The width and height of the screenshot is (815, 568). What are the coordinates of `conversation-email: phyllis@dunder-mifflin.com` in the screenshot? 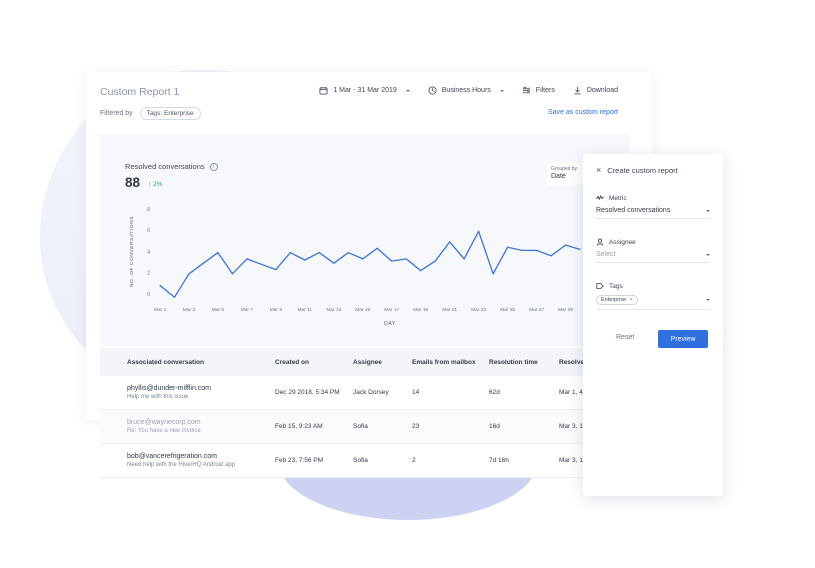 It's located at (169, 388).